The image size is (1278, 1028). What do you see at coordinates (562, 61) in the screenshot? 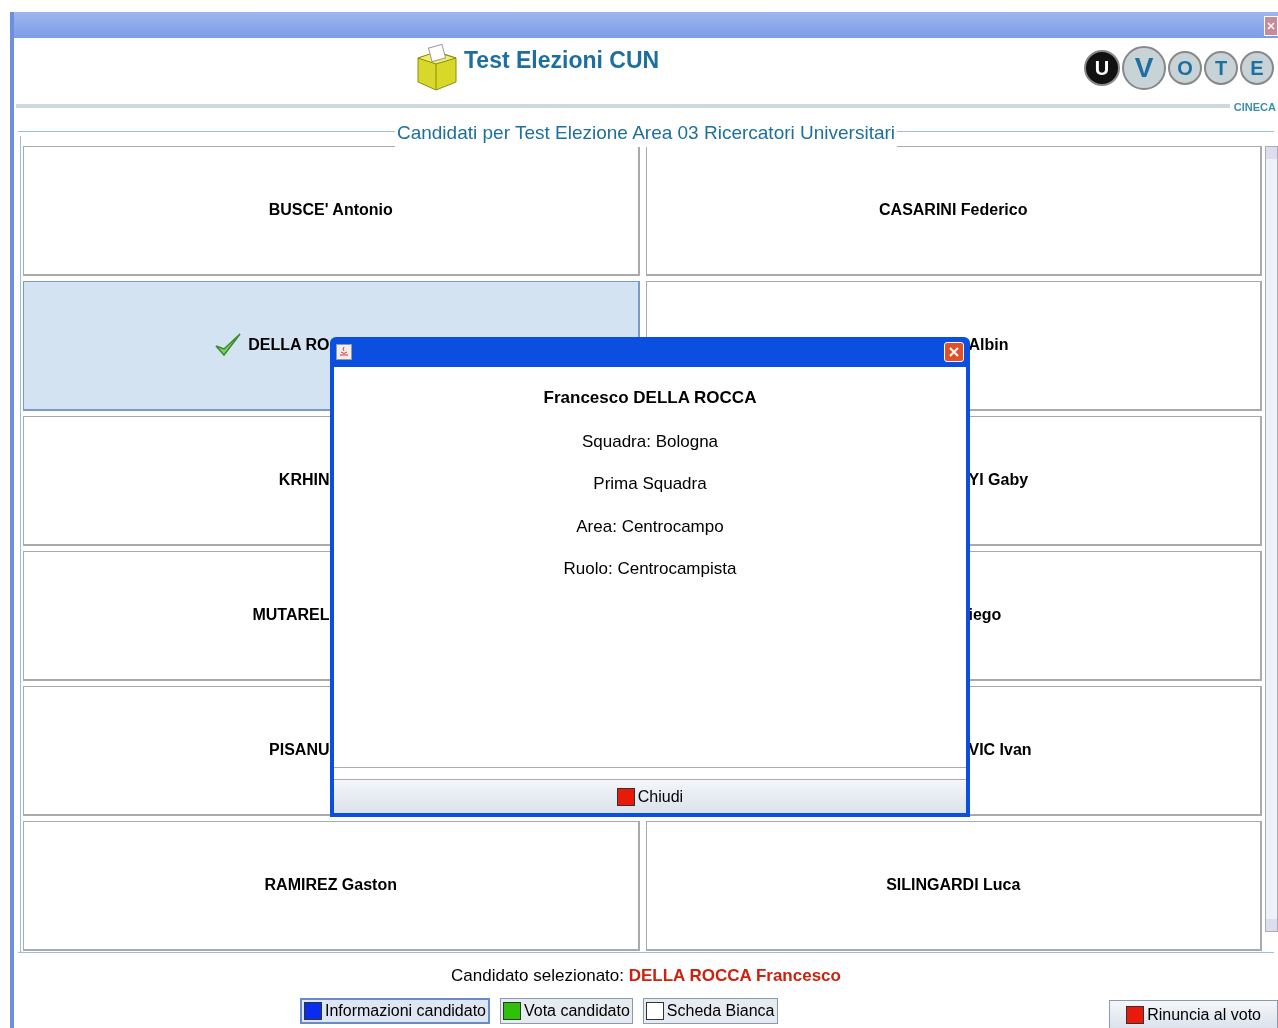
I see `app-title: Test Elezioni CUN` at bounding box center [562, 61].